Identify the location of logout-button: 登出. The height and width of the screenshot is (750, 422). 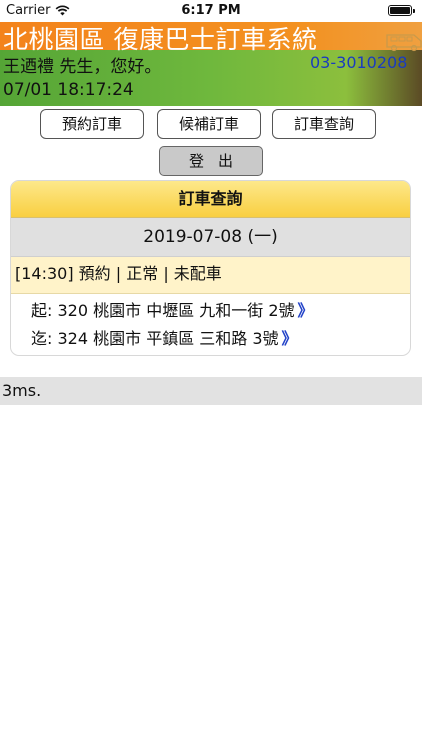
(211, 161).